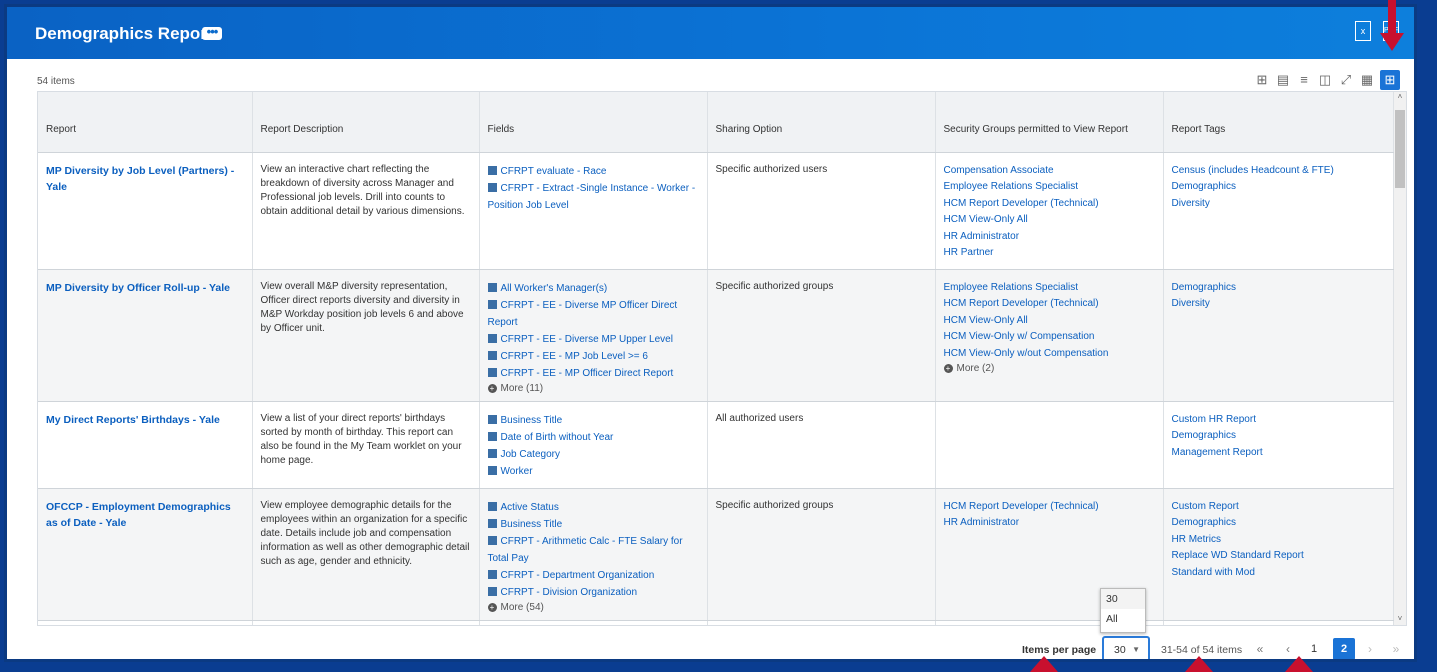 This screenshot has width=1437, height=672. Describe the element at coordinates (1400, 149) in the screenshot. I see `scrollbar-thumb` at that location.